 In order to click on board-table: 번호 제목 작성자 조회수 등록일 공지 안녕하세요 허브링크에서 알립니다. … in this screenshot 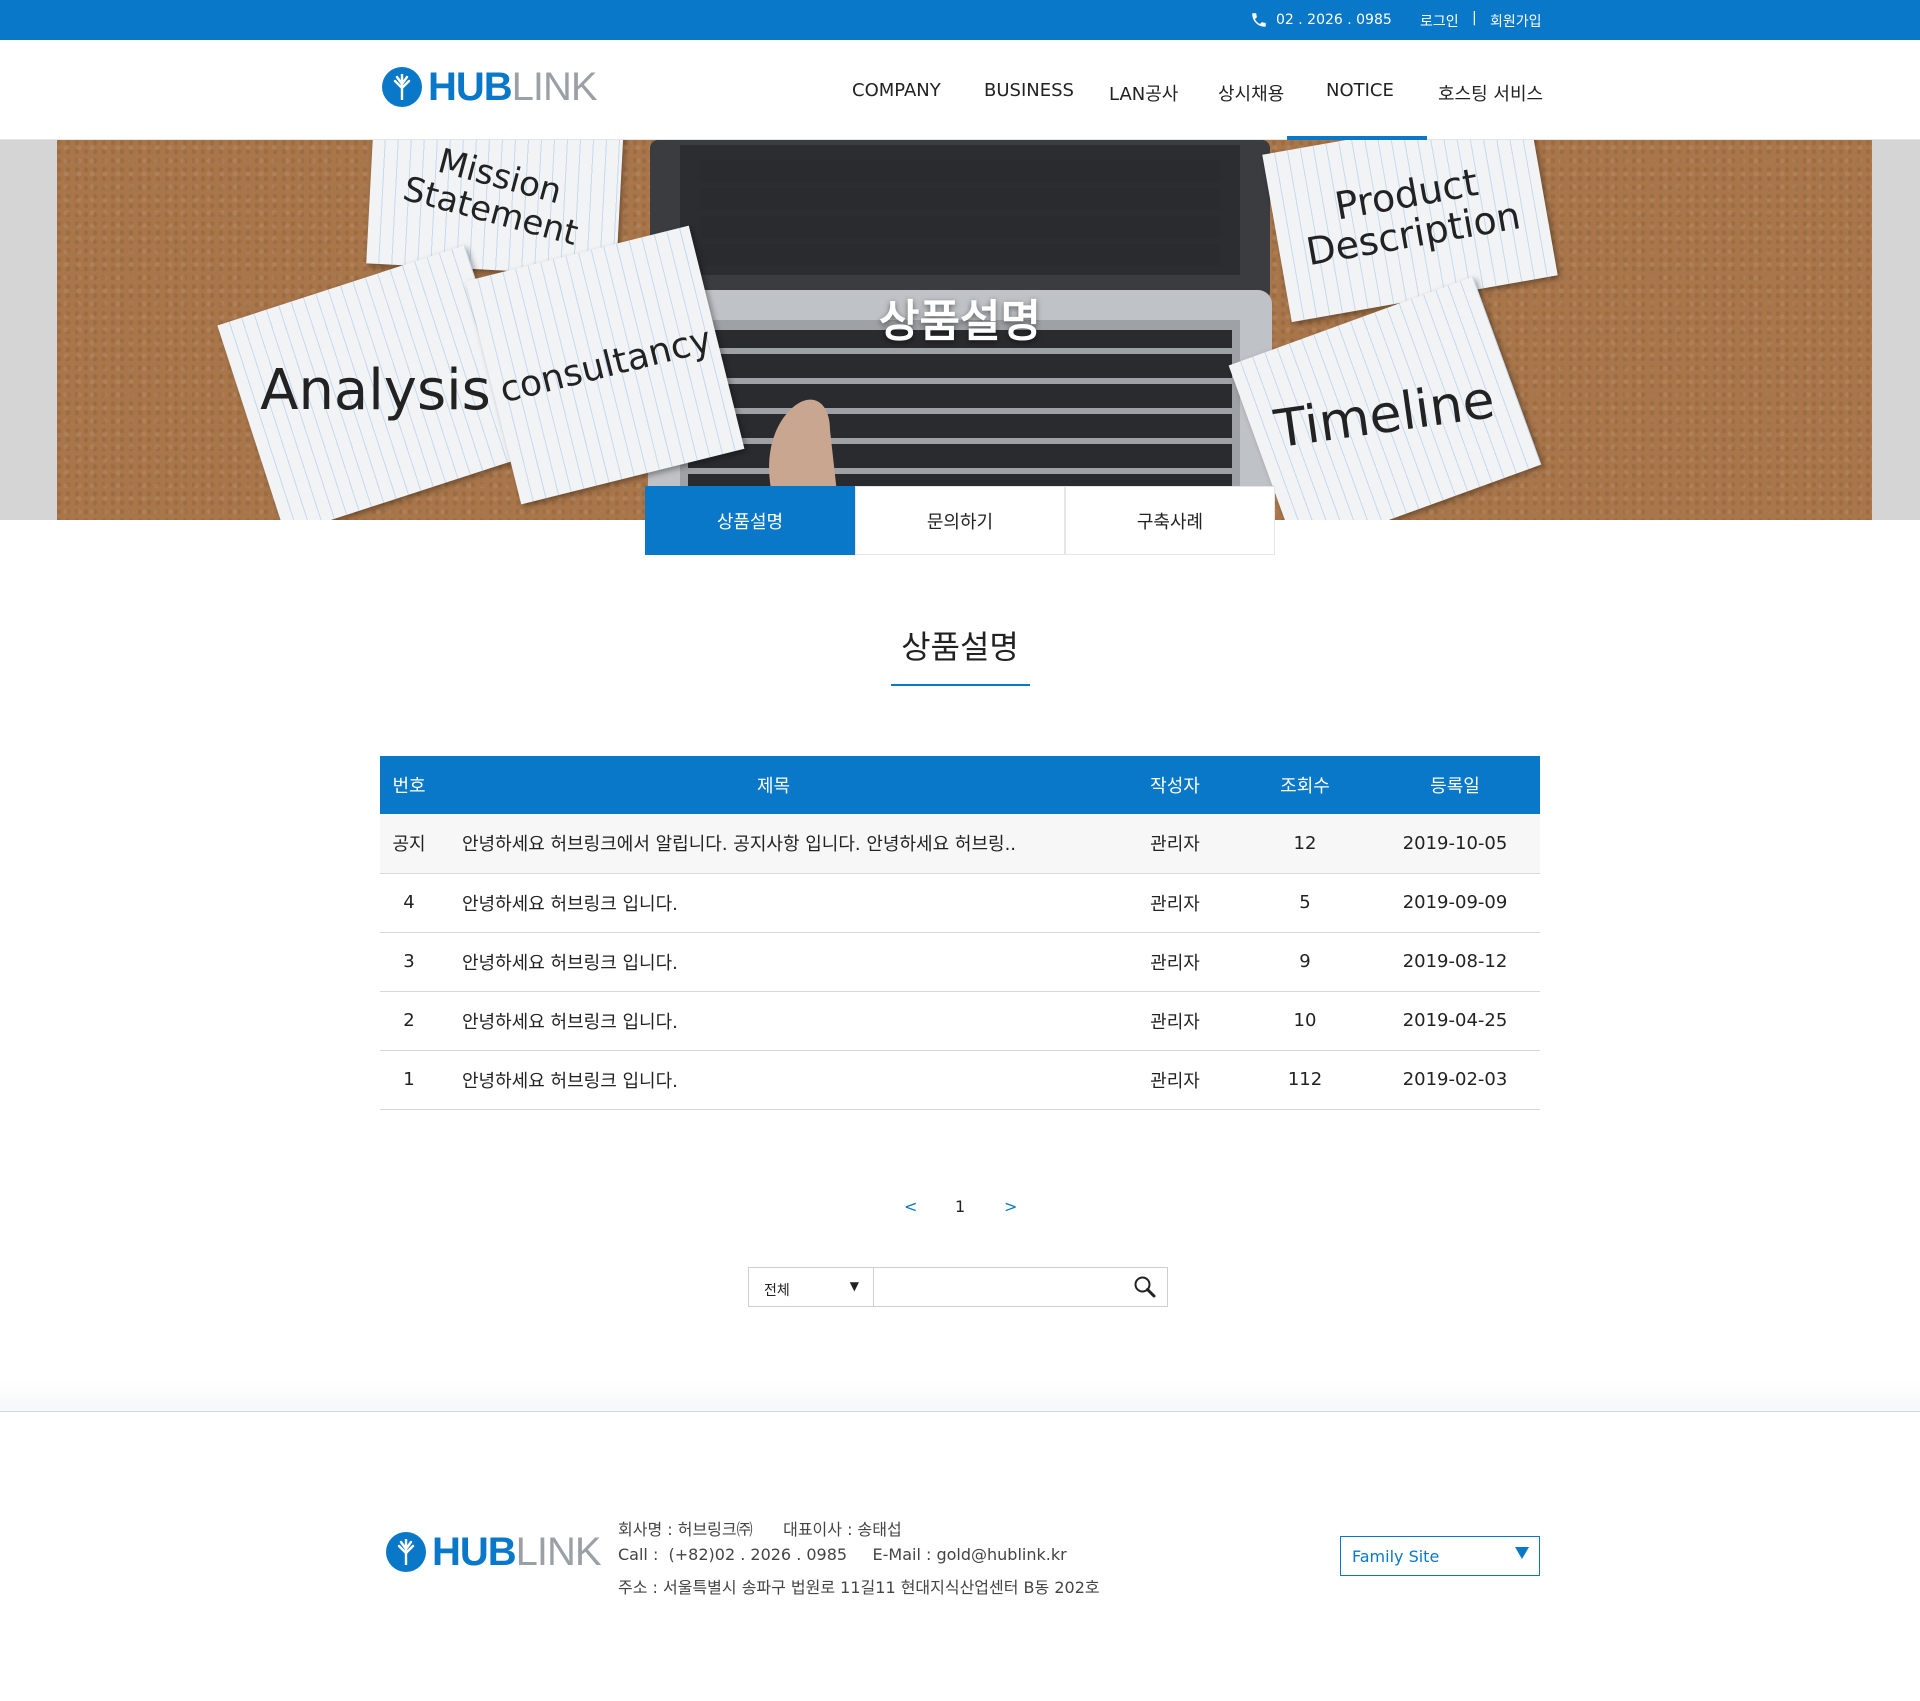, I will do `click(960, 933)`.